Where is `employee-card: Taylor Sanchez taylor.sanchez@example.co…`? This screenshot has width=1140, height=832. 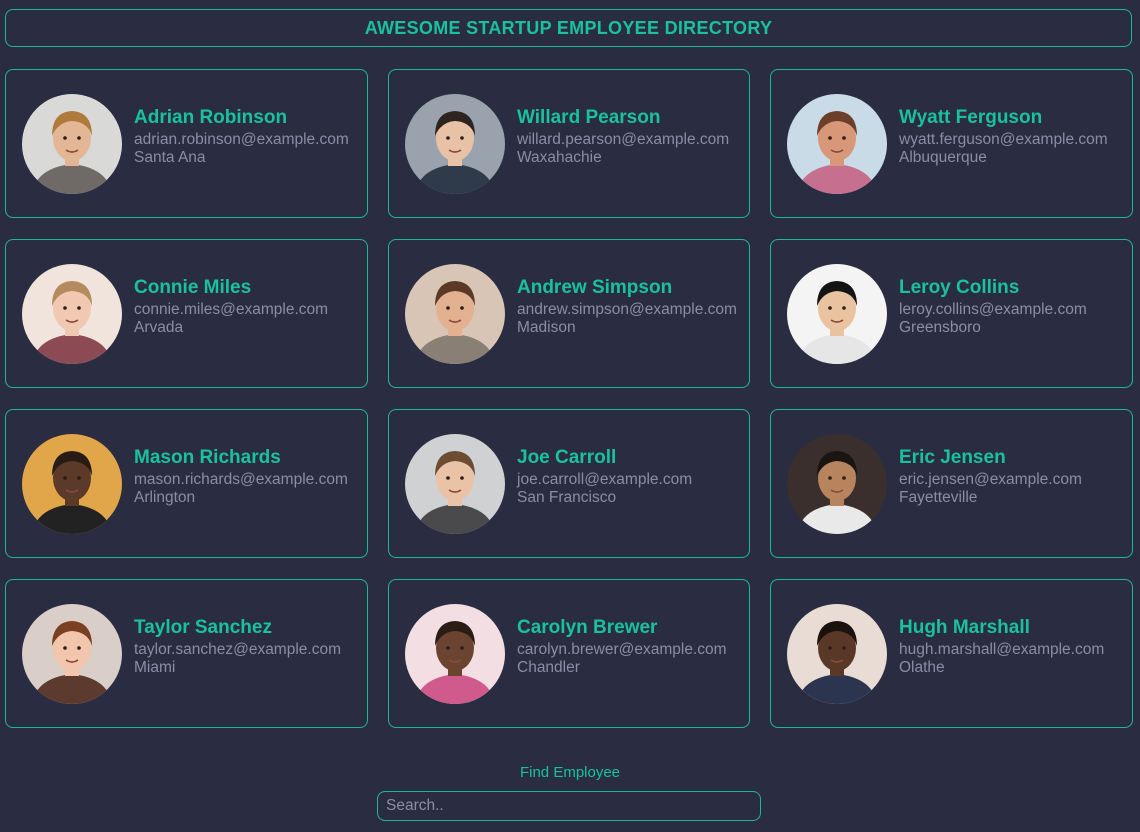
employee-card: Taylor Sanchez taylor.sanchez@example.co… is located at coordinates (186, 653).